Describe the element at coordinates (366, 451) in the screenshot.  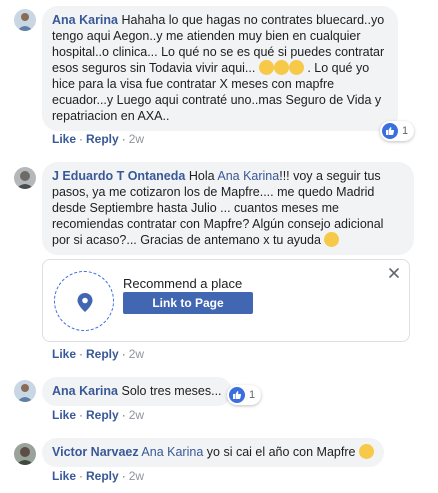
I see `worried-emoji-icon` at that location.